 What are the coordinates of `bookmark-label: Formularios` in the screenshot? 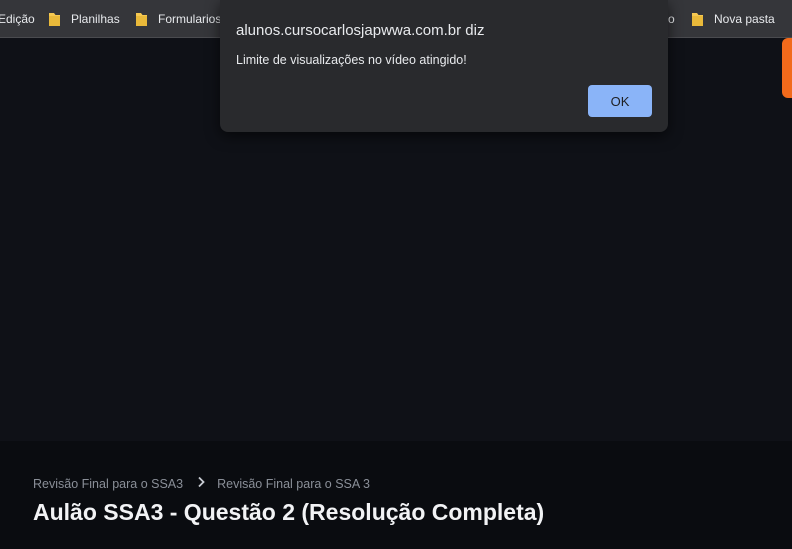 It's located at (190, 19).